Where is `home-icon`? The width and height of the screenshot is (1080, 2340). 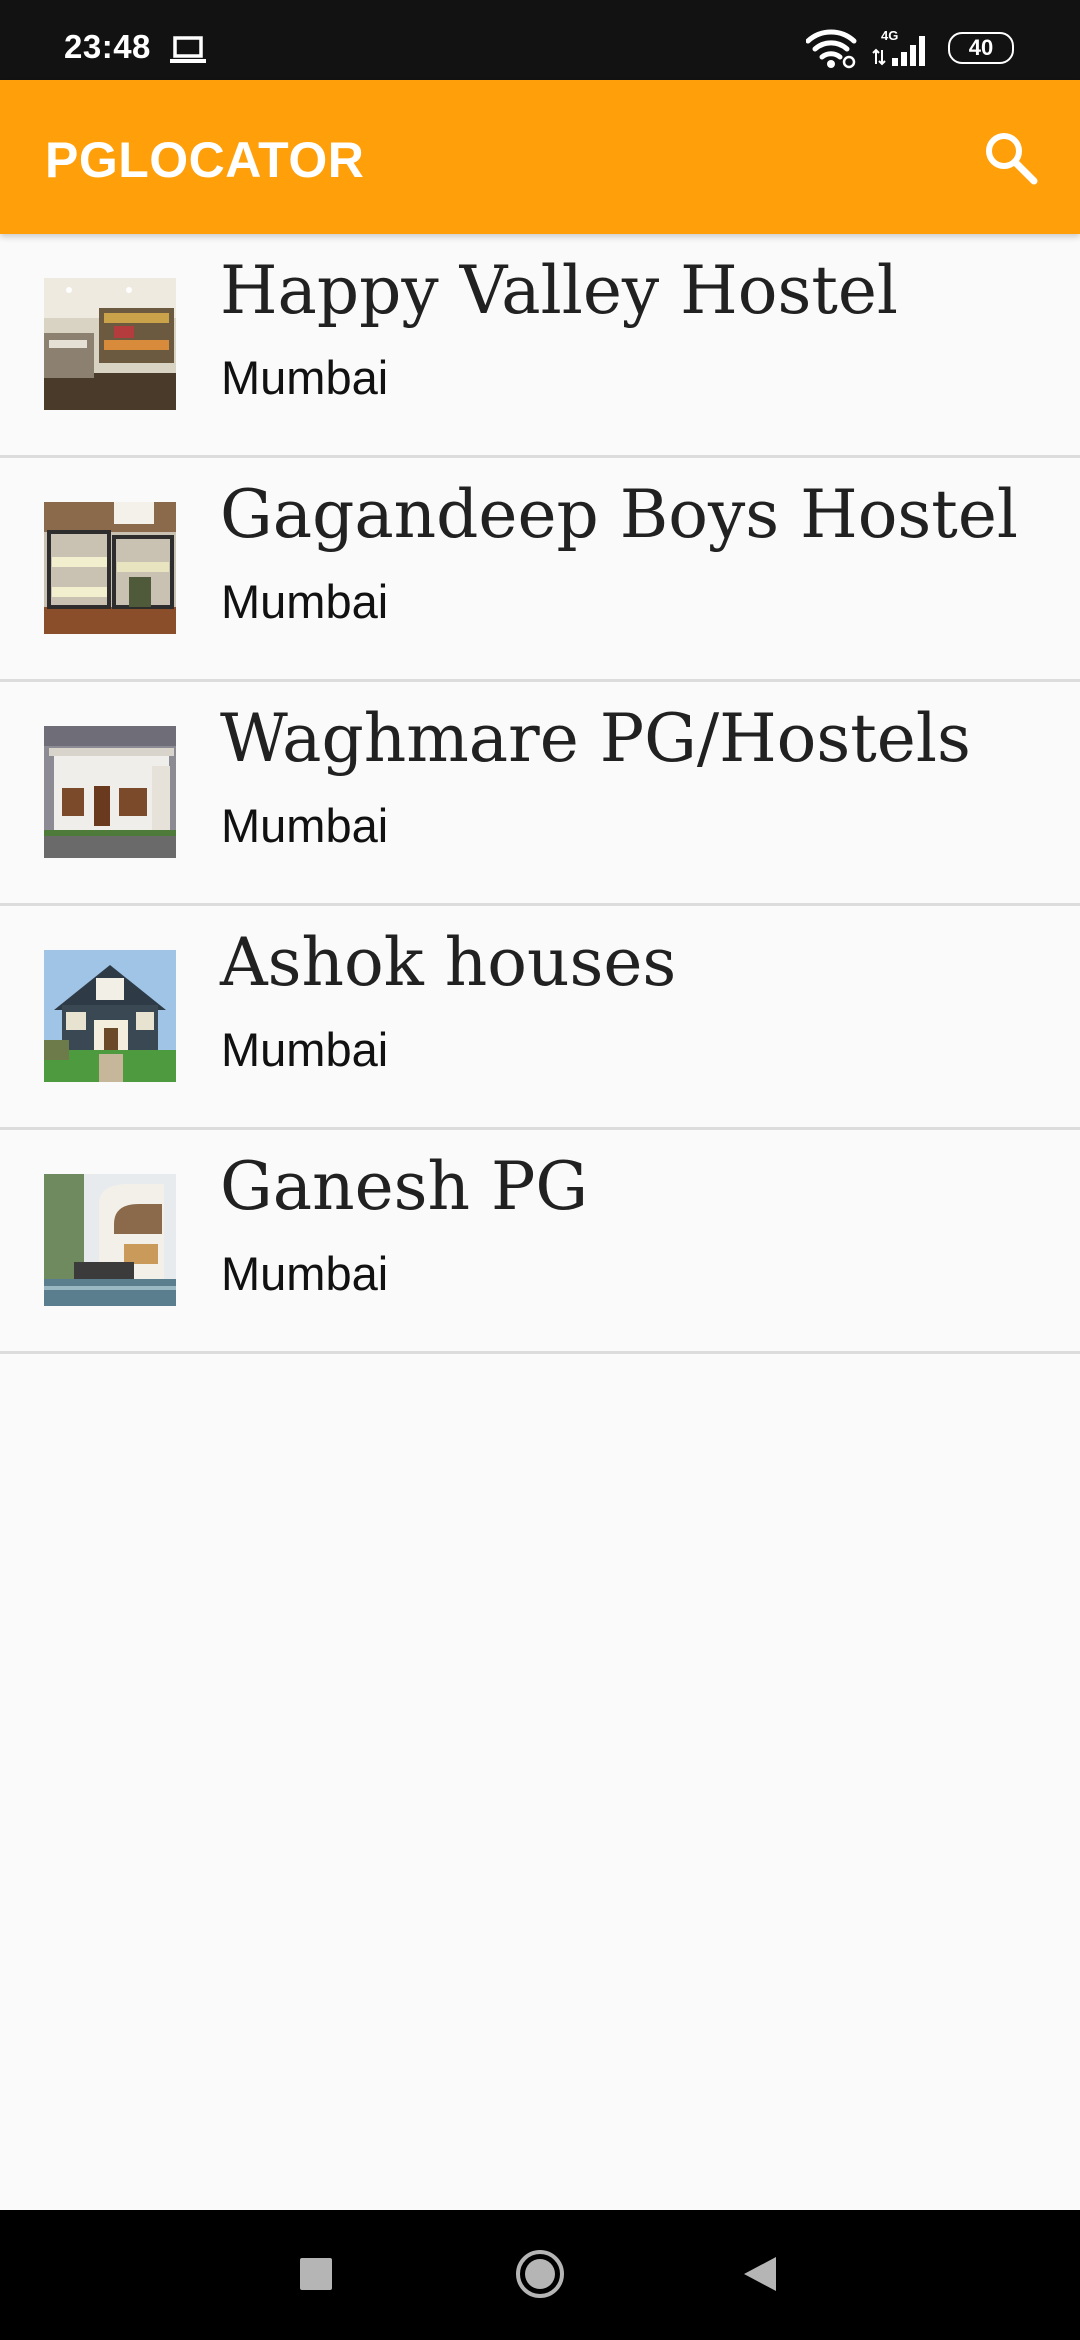 home-icon is located at coordinates (540, 2274).